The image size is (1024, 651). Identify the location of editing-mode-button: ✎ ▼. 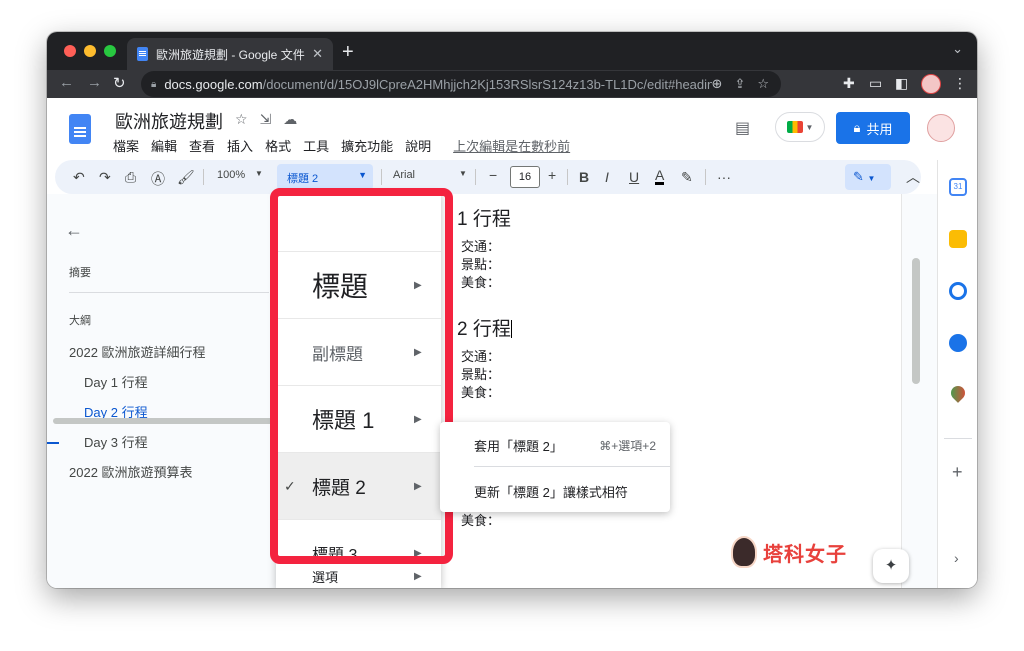
(868, 177).